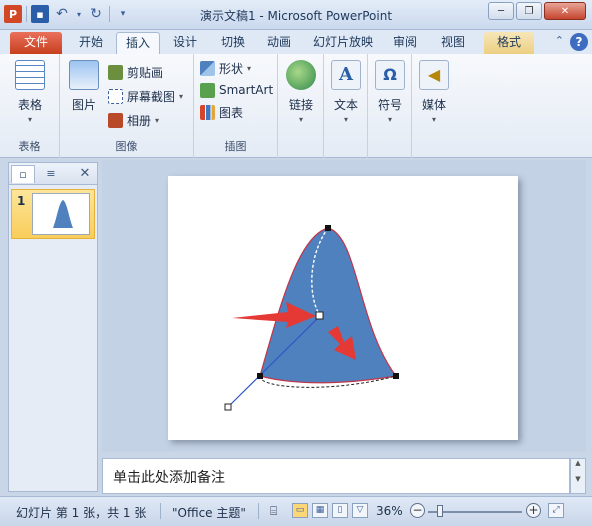 The image size is (592, 526). What do you see at coordinates (340, 510) in the screenshot?
I see `reading-view-icon: ▯` at bounding box center [340, 510].